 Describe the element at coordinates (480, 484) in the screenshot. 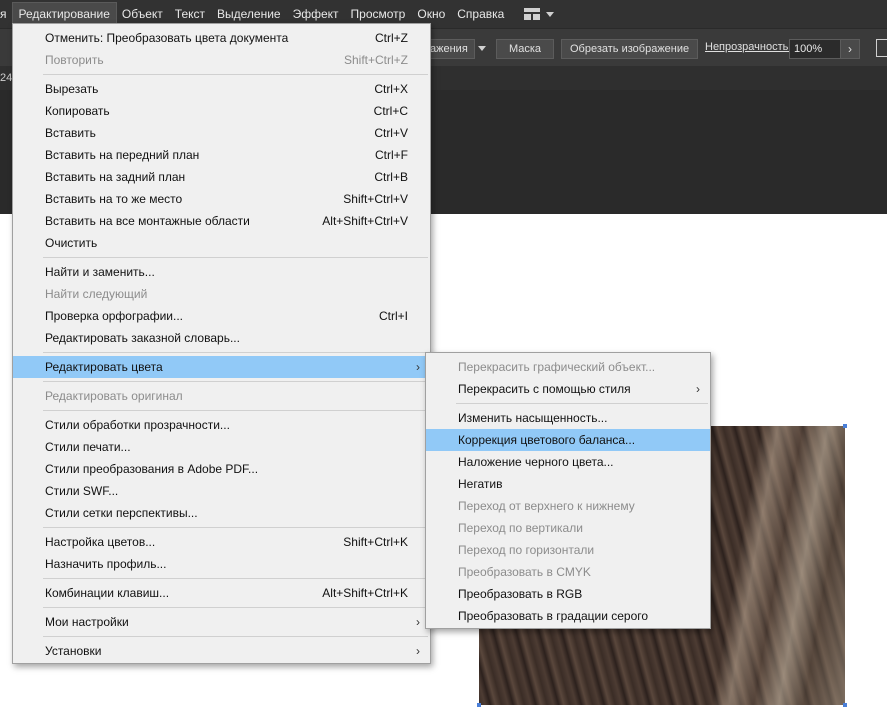

I see `menu-item-label: Негатив` at that location.